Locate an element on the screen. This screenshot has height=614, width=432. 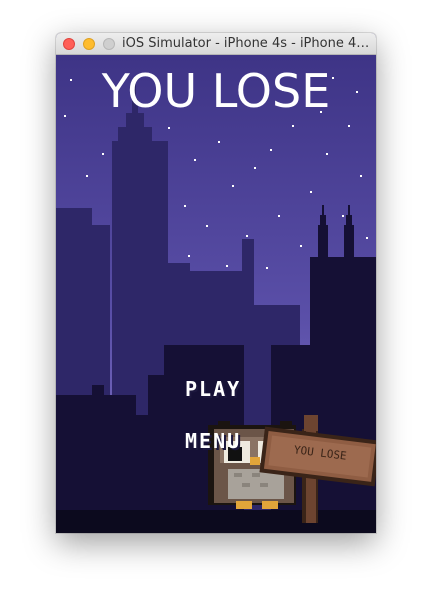
minimize-button is located at coordinates (89, 44).